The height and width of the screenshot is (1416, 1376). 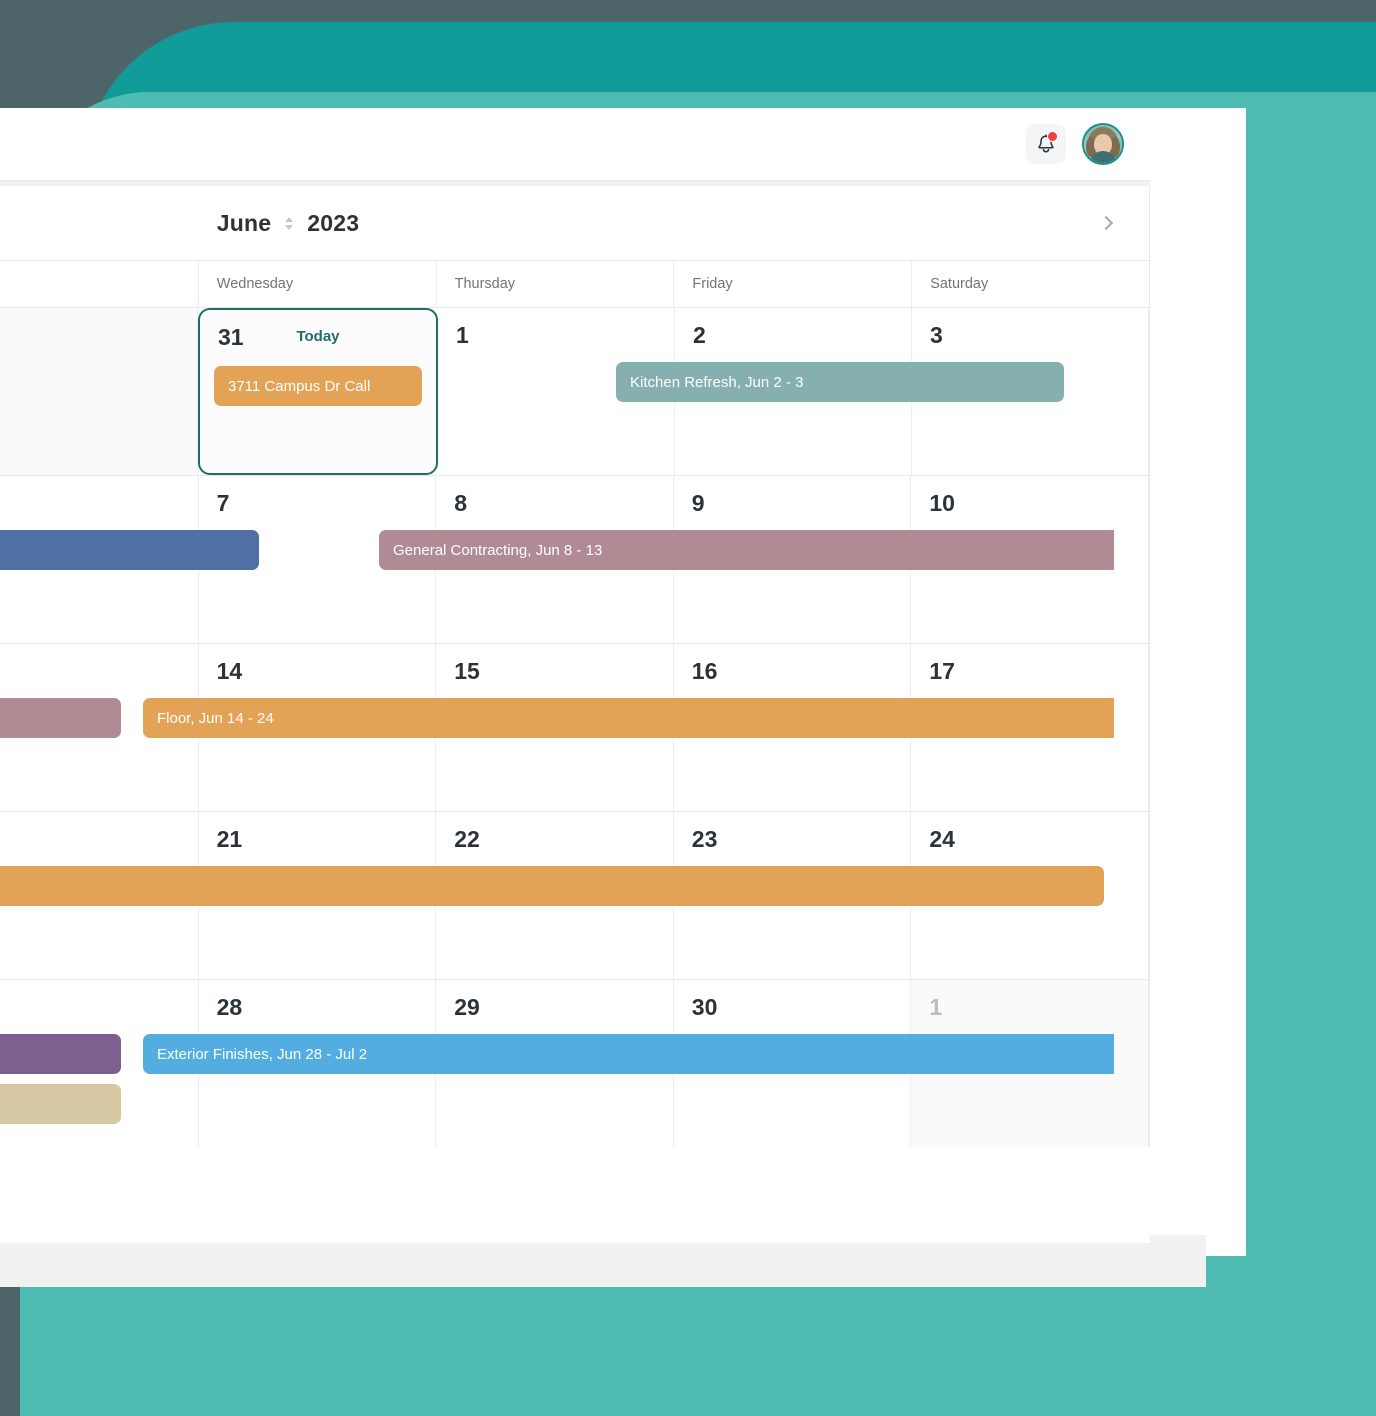 I want to click on day-number: 16, so click(x=704, y=671).